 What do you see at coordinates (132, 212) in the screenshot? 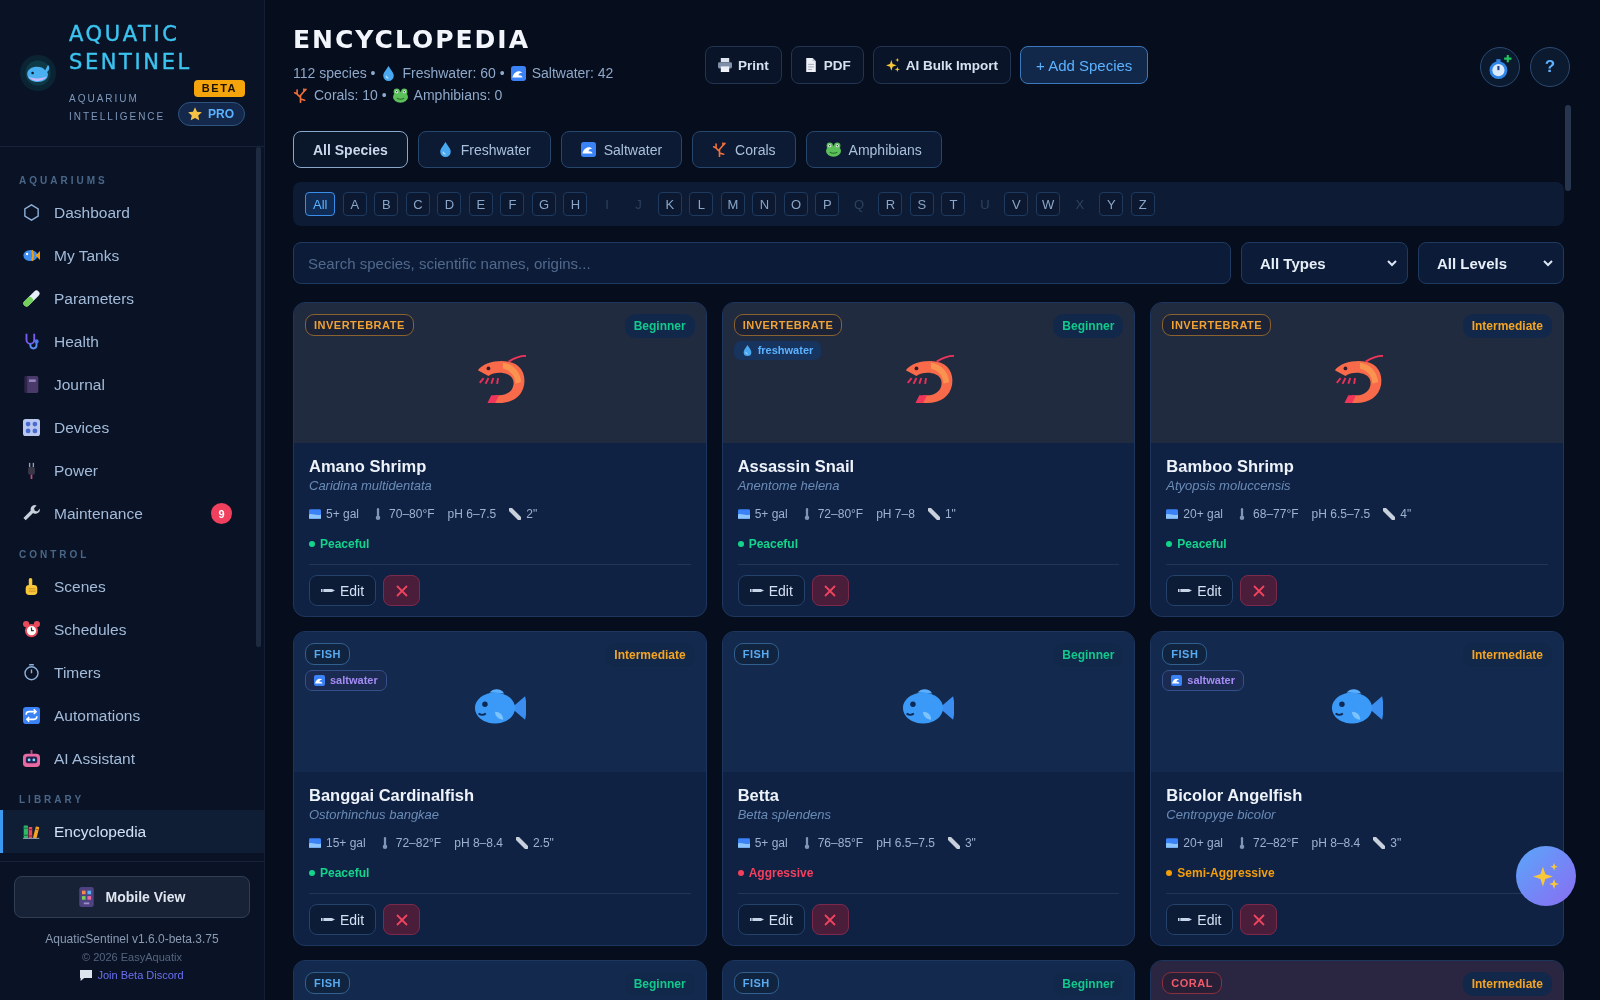
I see `nav-item: Dashboard` at bounding box center [132, 212].